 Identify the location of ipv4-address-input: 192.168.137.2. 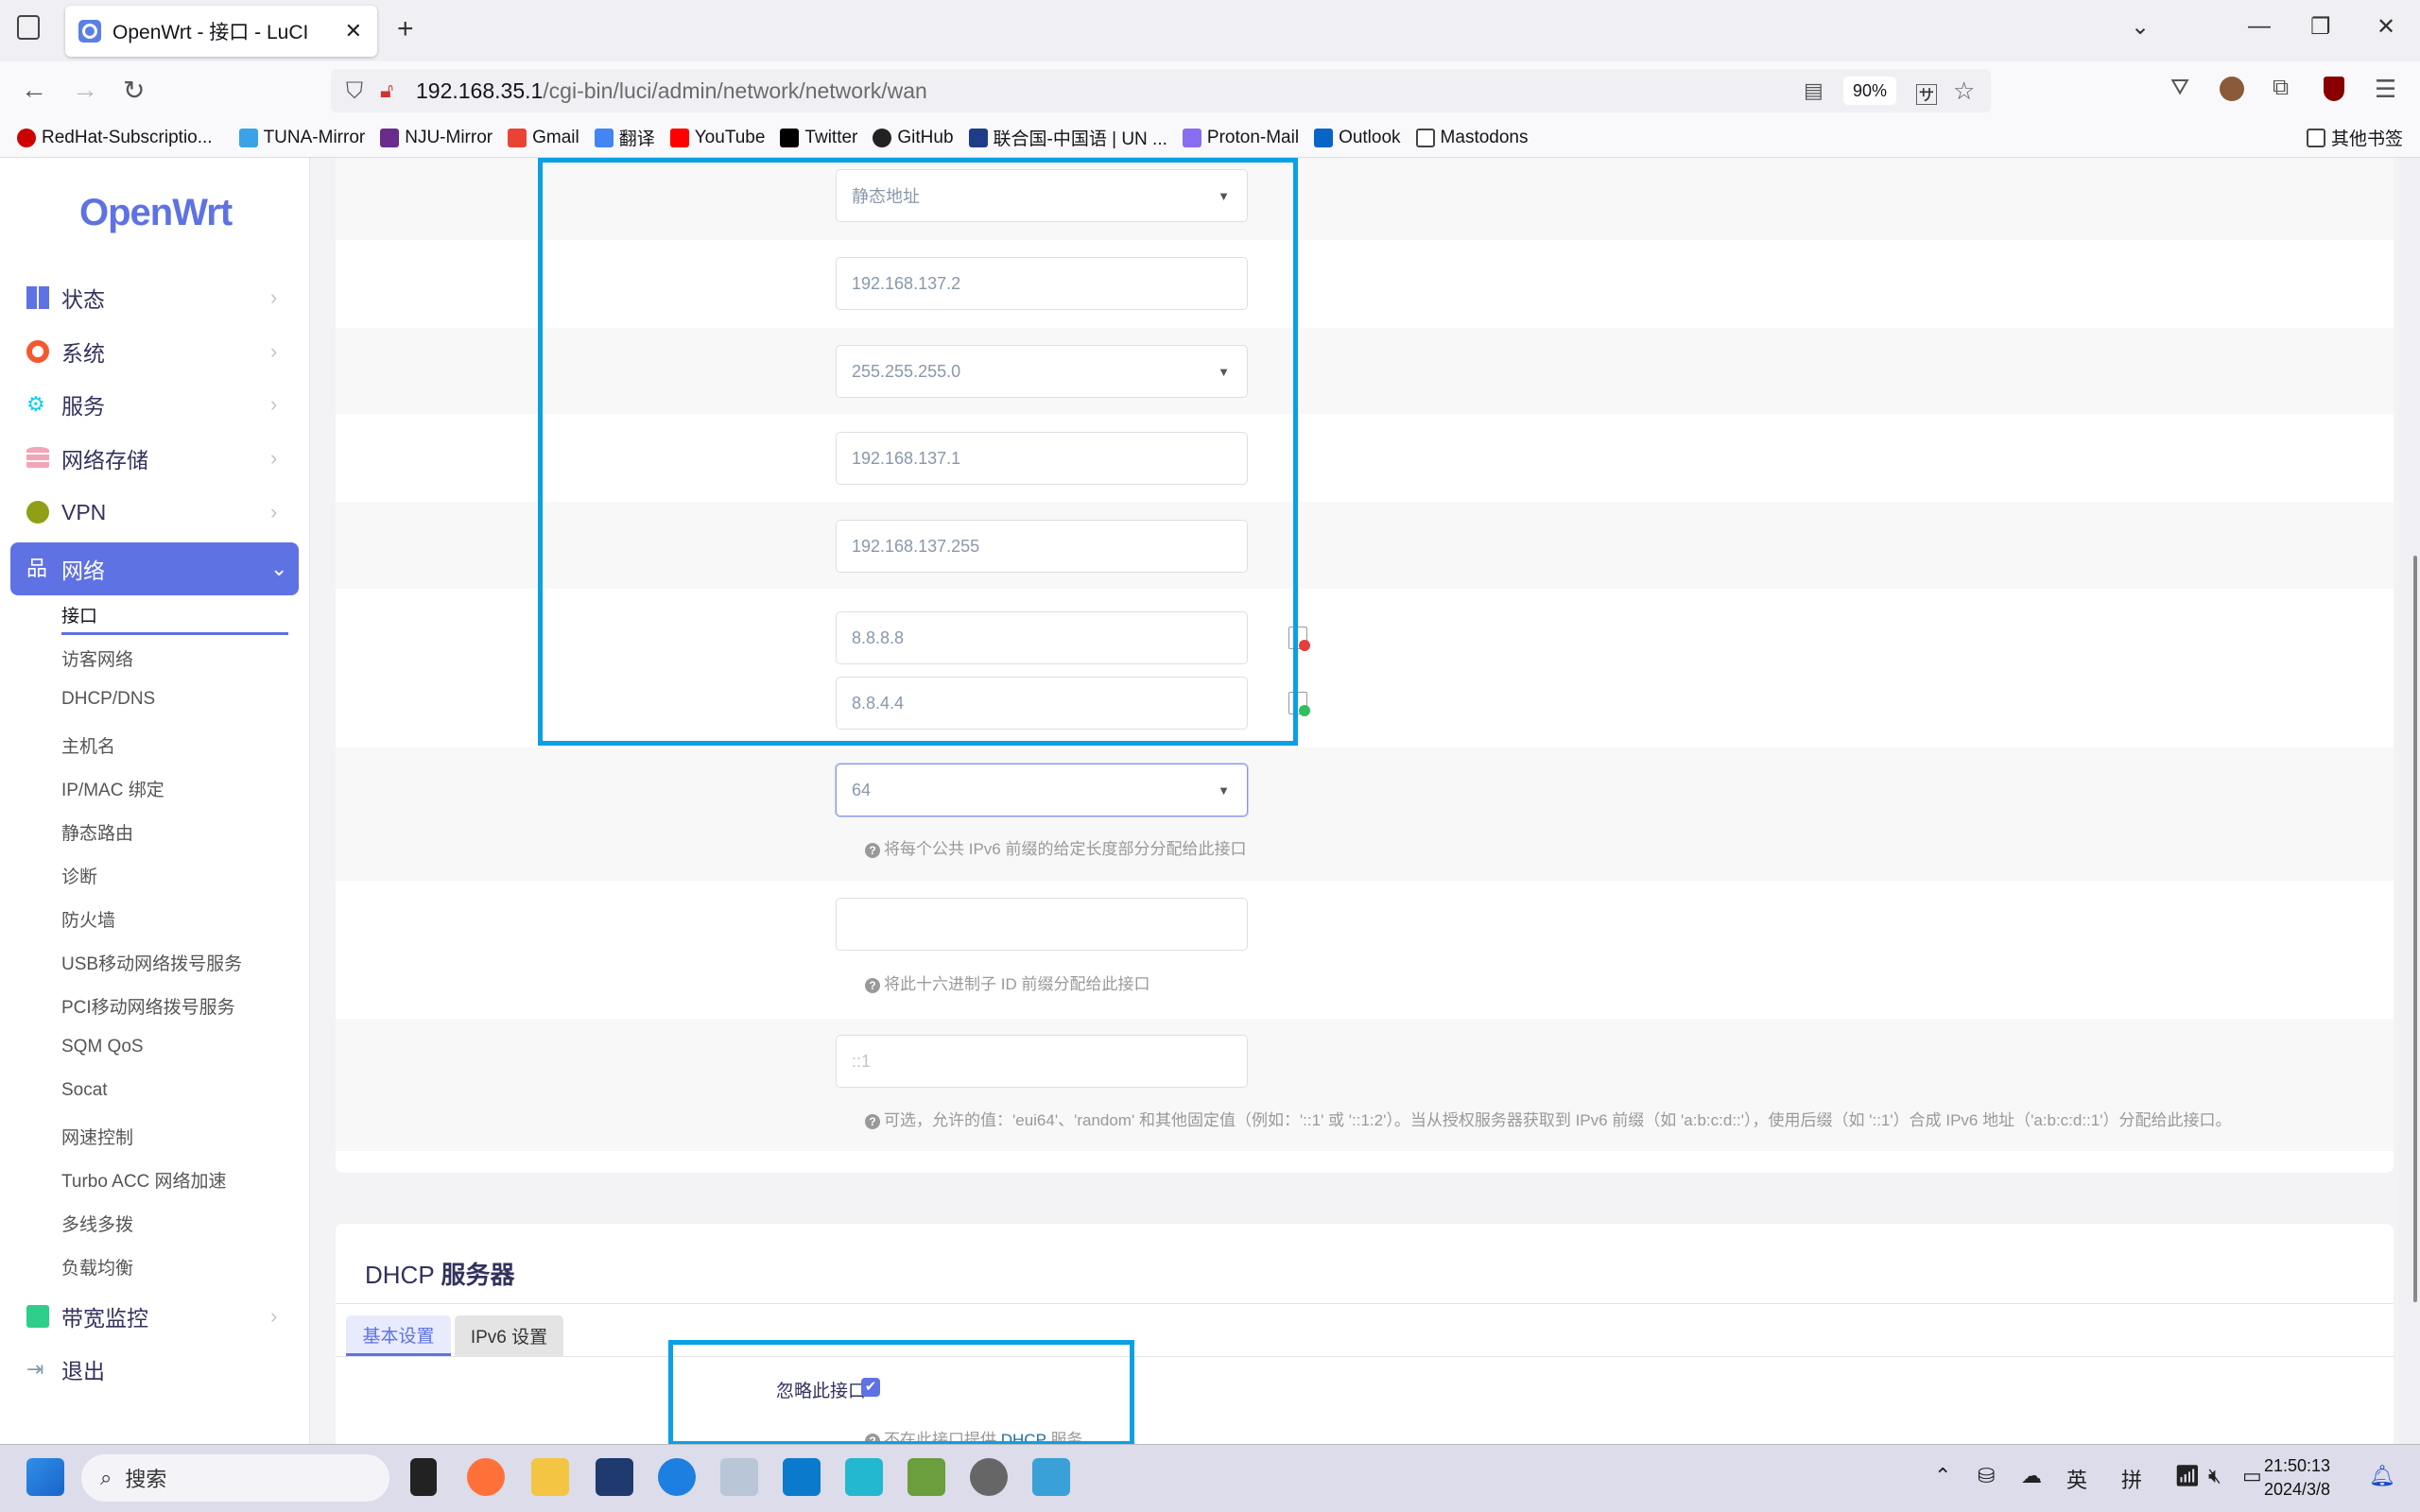
(1042, 283).